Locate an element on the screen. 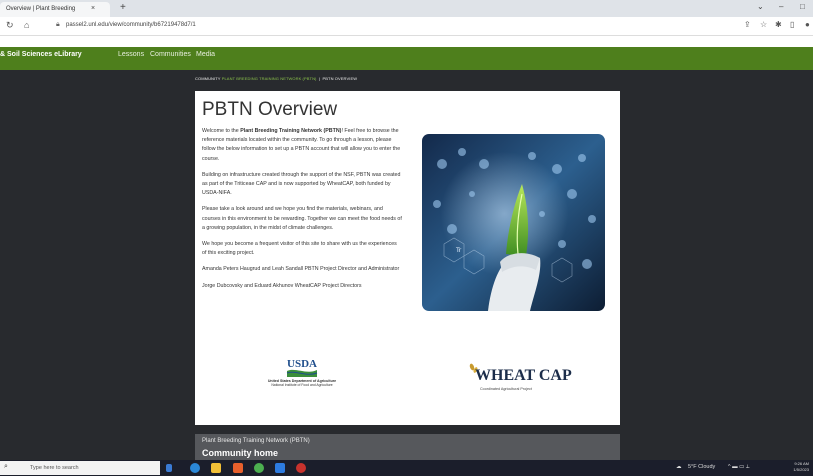  bookmark-star-icon: ☆ is located at coordinates (763, 24).